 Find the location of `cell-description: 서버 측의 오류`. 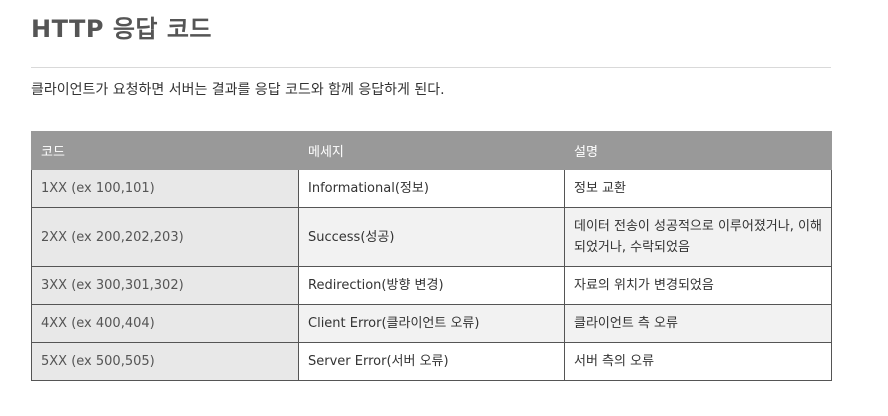

cell-description: 서버 측의 오류 is located at coordinates (698, 361).